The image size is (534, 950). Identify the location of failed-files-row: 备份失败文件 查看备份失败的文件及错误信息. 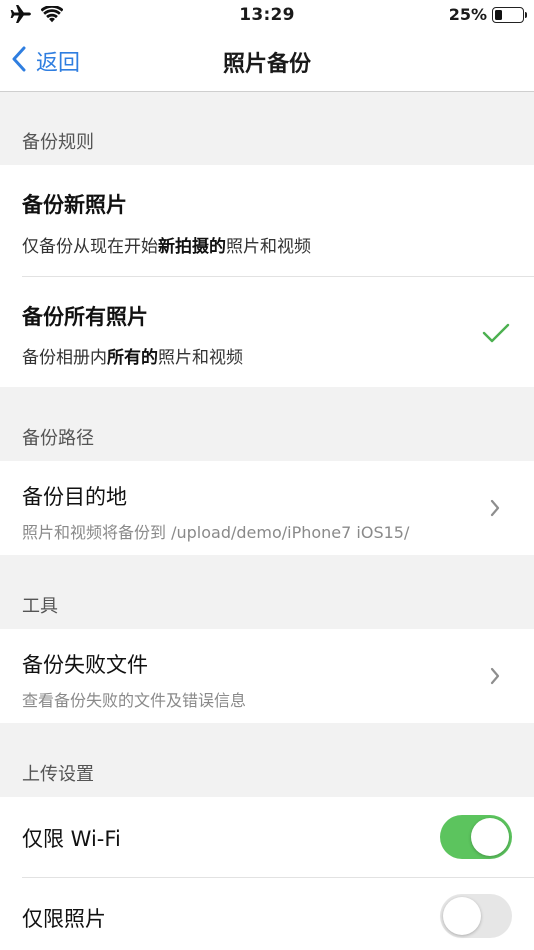
(267, 676).